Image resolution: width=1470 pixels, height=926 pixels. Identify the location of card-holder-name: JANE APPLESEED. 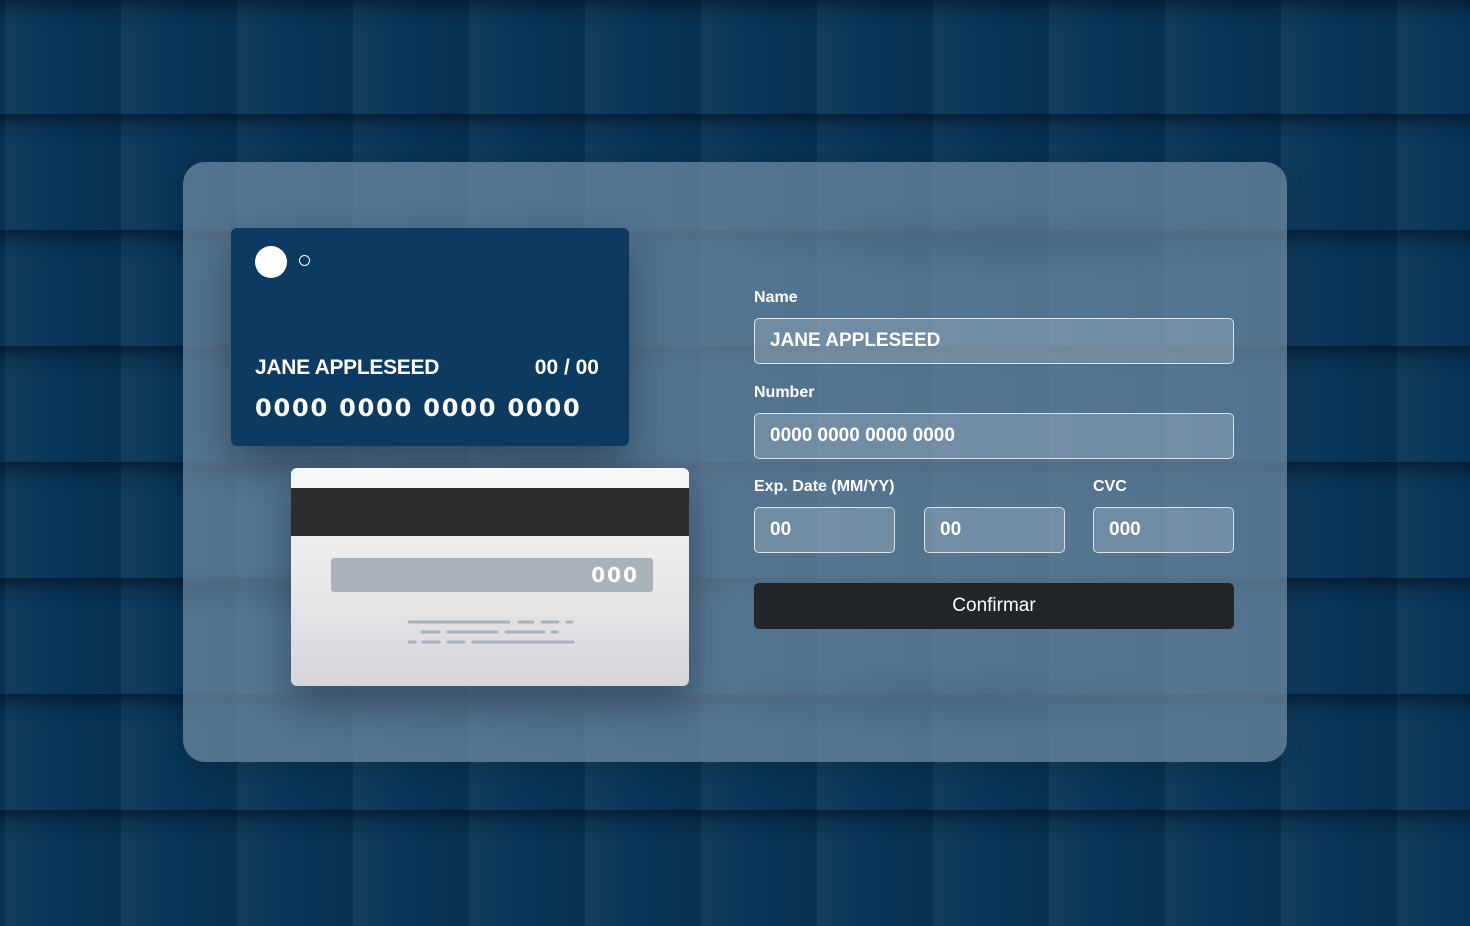
(347, 367).